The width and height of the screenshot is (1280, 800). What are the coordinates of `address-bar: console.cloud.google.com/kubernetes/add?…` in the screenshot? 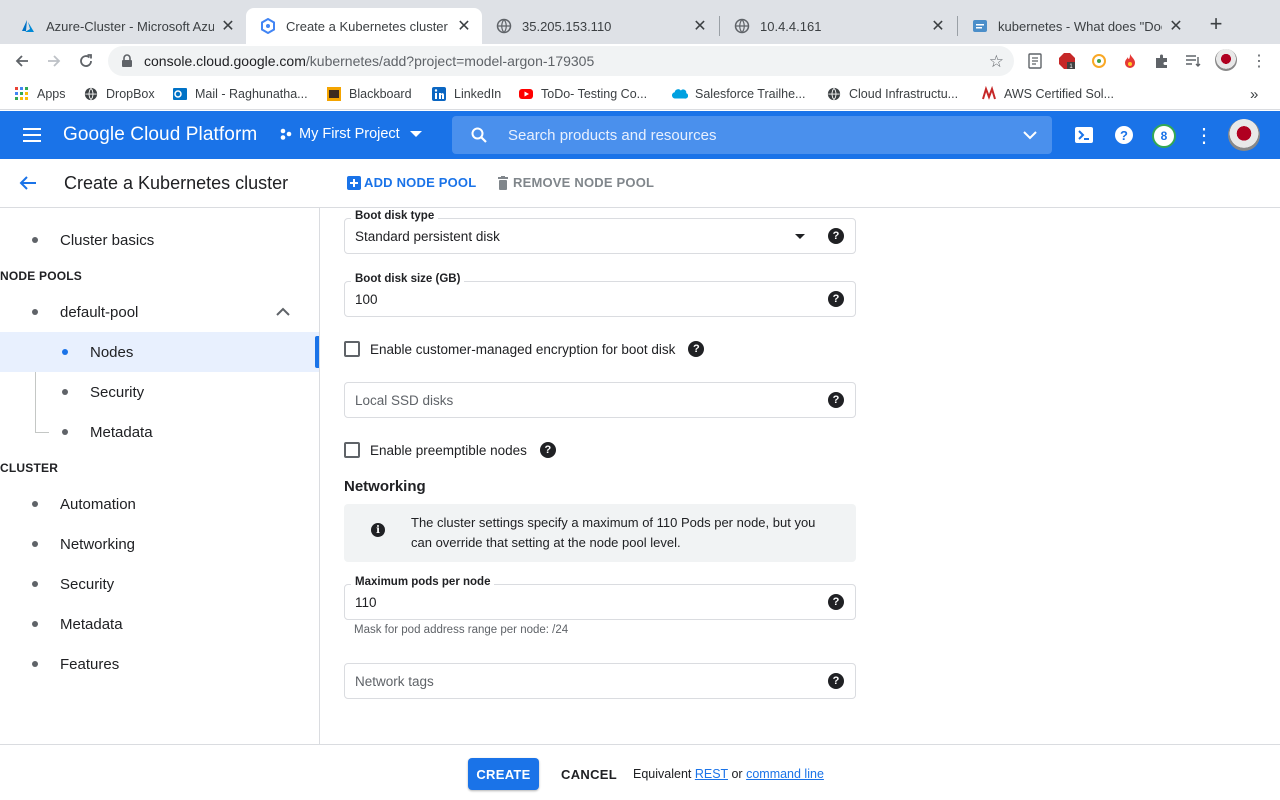 It's located at (561, 61).